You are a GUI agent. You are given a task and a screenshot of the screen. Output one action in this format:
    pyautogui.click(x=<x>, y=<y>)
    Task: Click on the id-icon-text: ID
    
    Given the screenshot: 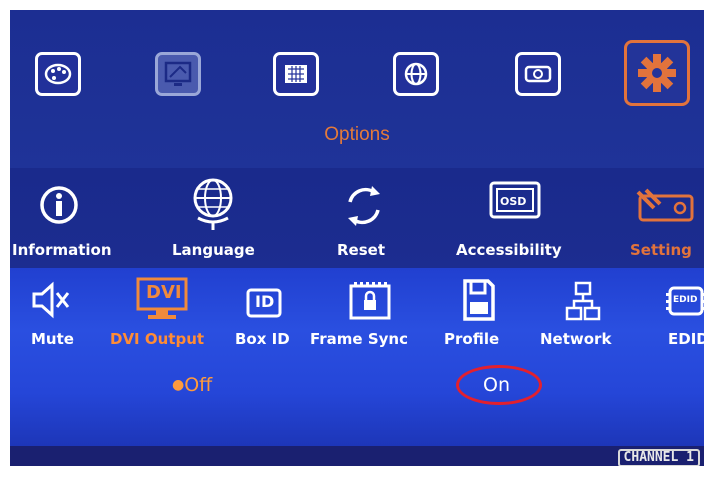 What is the action you would take?
    pyautogui.click(x=265, y=301)
    